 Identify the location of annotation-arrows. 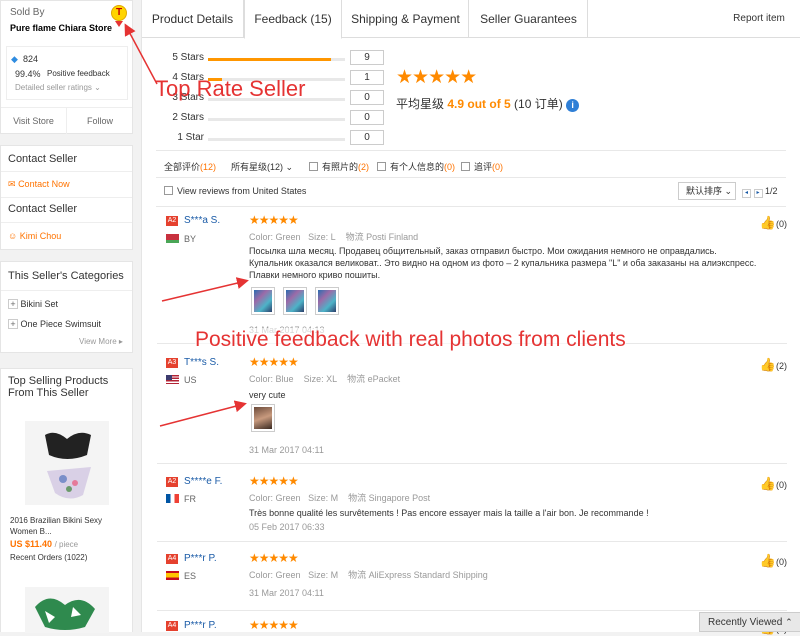
(186, 225).